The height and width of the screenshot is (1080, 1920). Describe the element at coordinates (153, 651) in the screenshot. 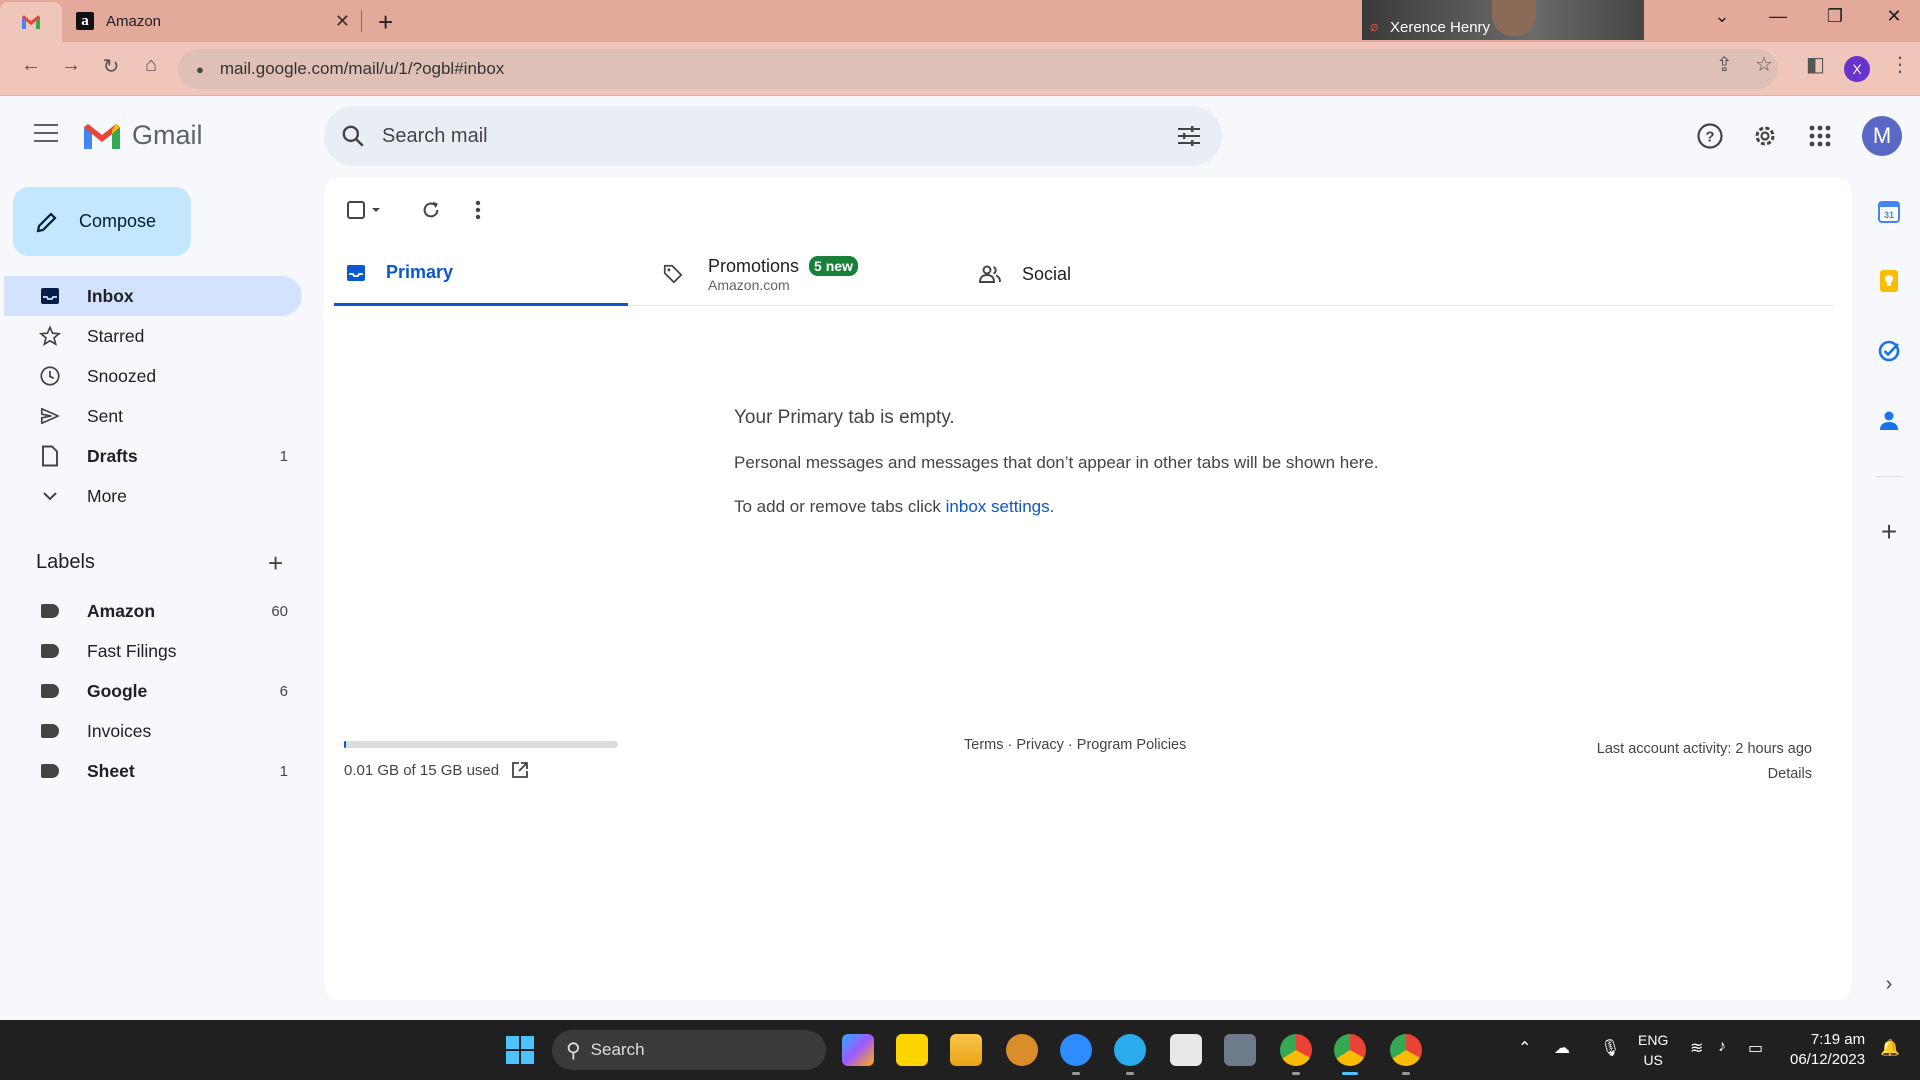

I see `label-fast-filings: Fast Filings` at that location.